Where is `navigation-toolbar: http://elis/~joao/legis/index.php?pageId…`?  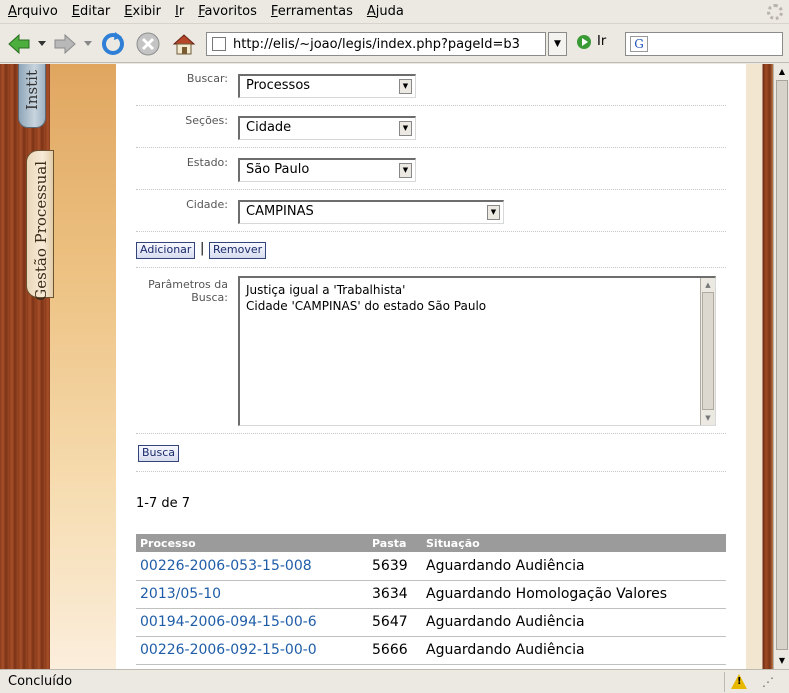
navigation-toolbar: http://elis/~joao/legis/index.php?pageId… is located at coordinates (394, 44).